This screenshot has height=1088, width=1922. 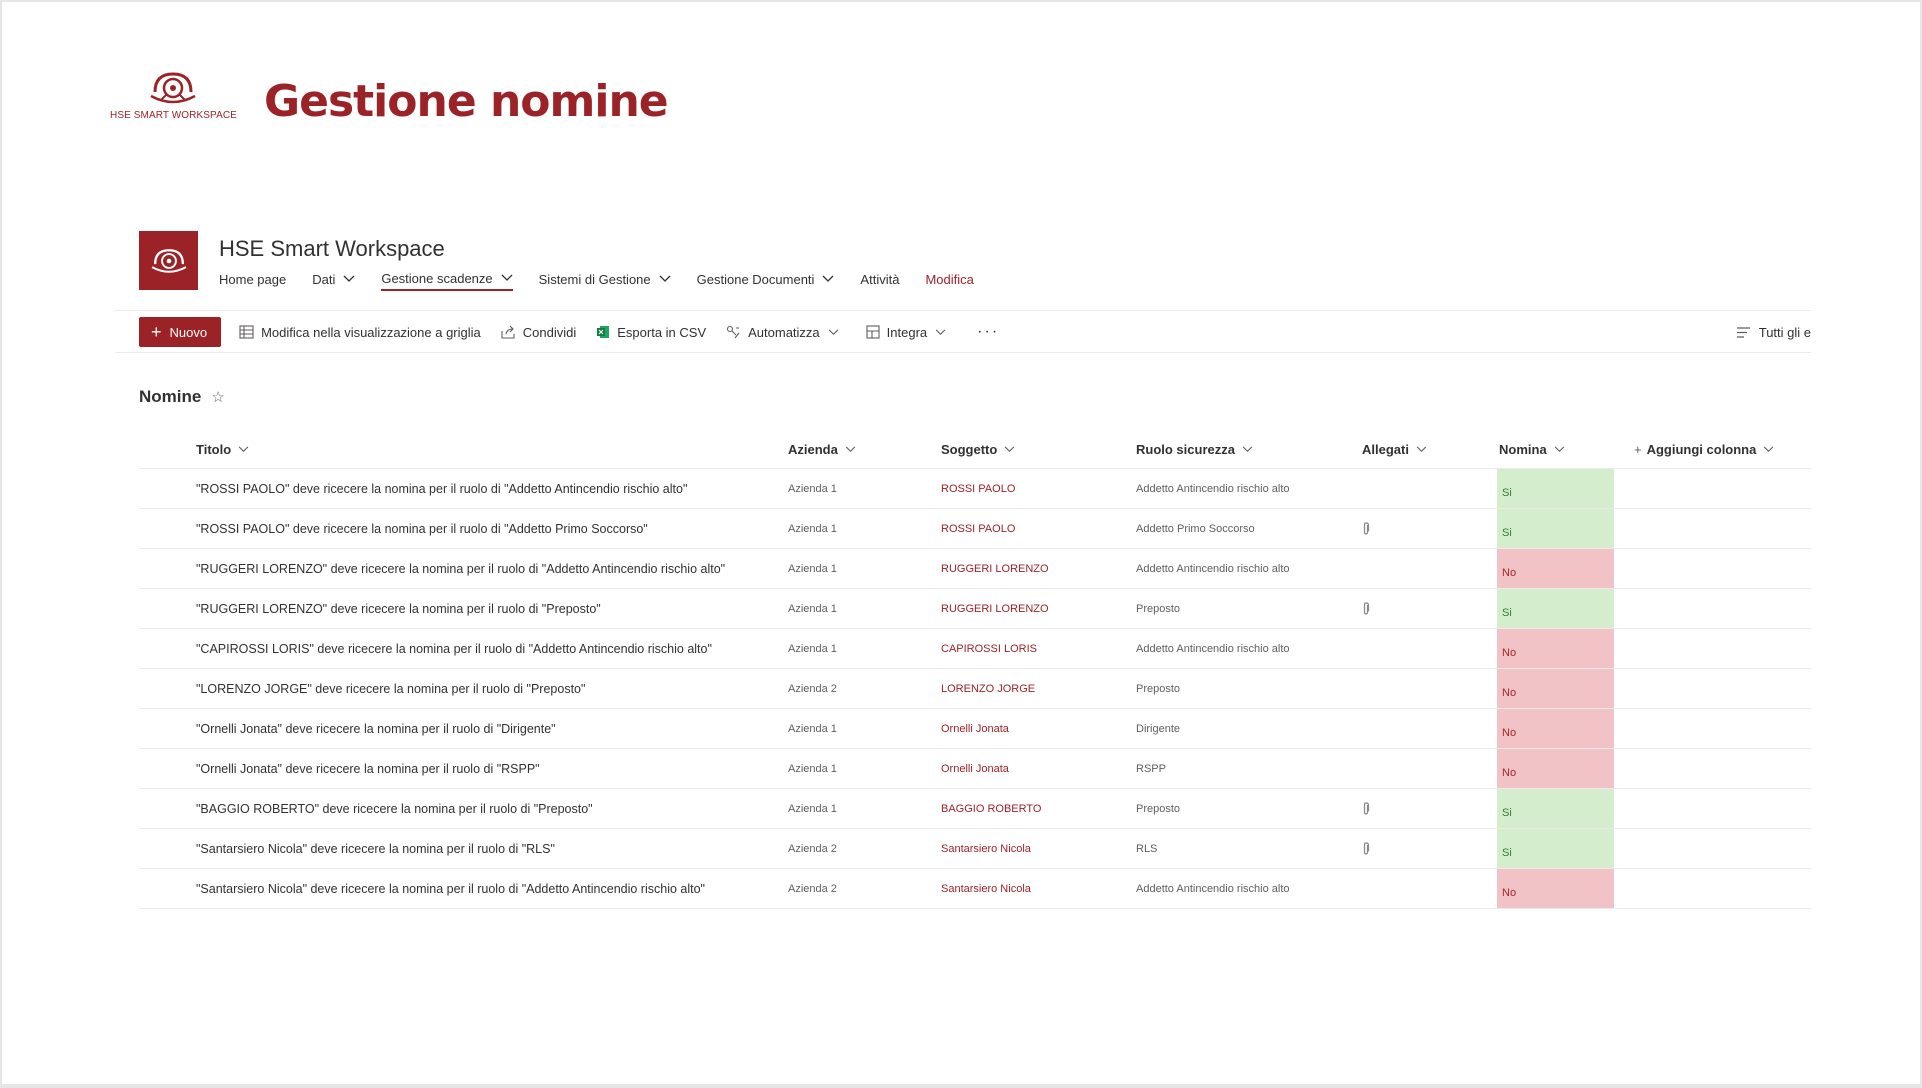 What do you see at coordinates (324, 279) in the screenshot?
I see `nav-label: Dati` at bounding box center [324, 279].